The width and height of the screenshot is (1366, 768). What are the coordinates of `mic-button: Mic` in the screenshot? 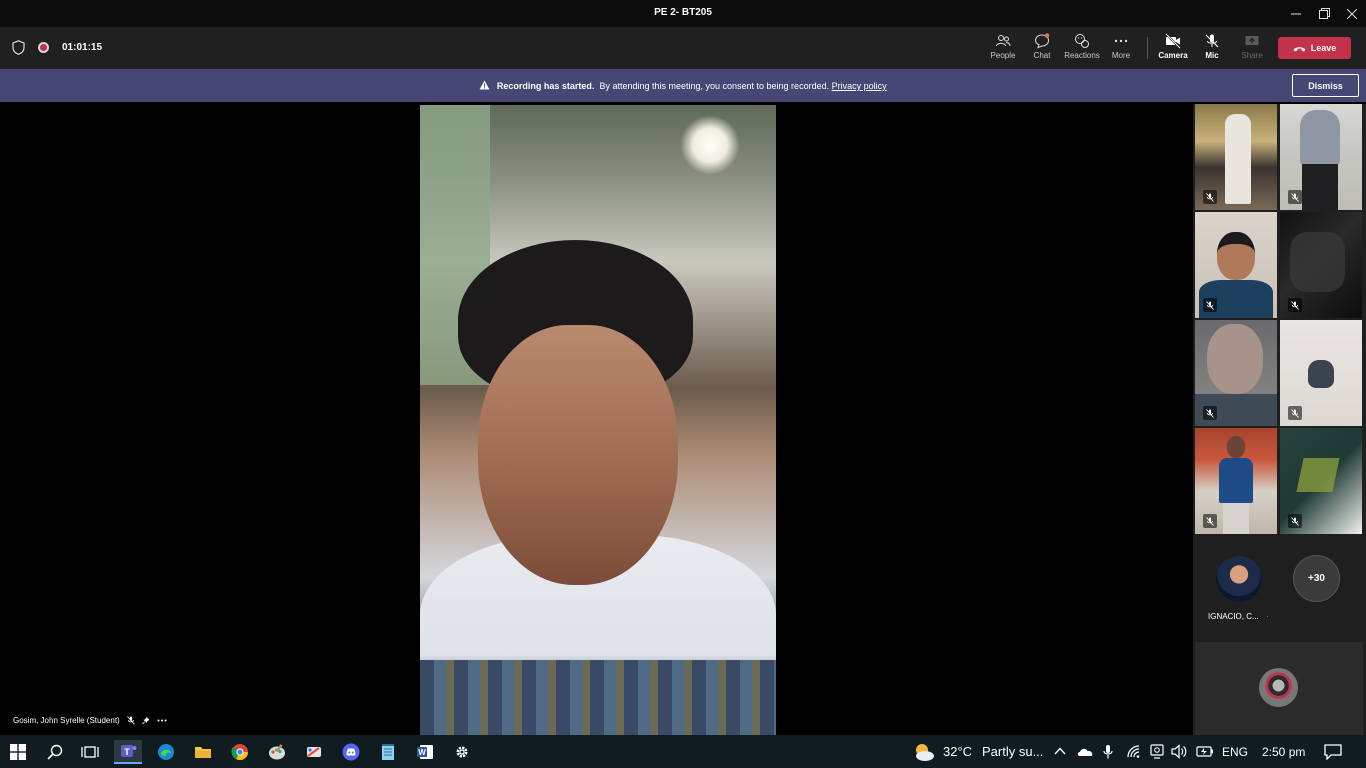 It's located at (1212, 49).